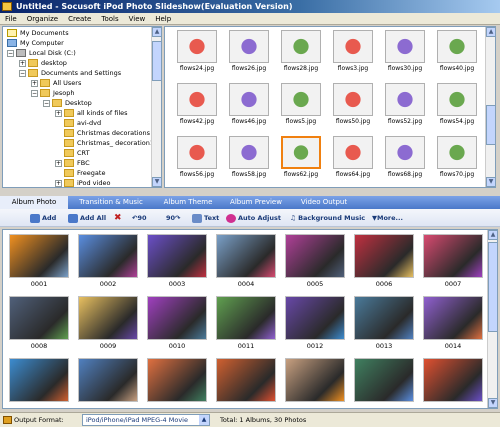 This screenshot has height=427, width=500. Describe the element at coordinates (163, 18) in the screenshot. I see `menu-help: Help` at that location.